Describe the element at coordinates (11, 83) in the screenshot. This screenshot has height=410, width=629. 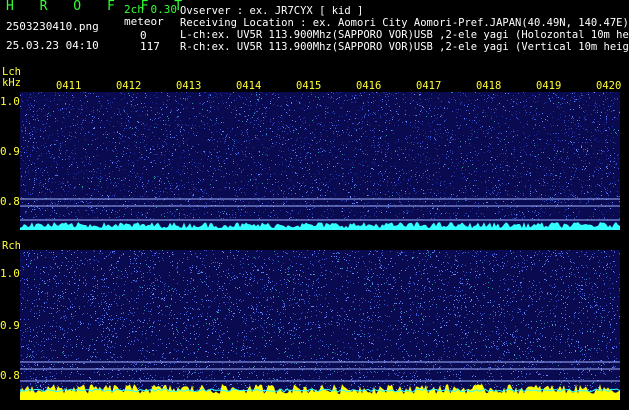
I see `khz-label: kHz` at that location.